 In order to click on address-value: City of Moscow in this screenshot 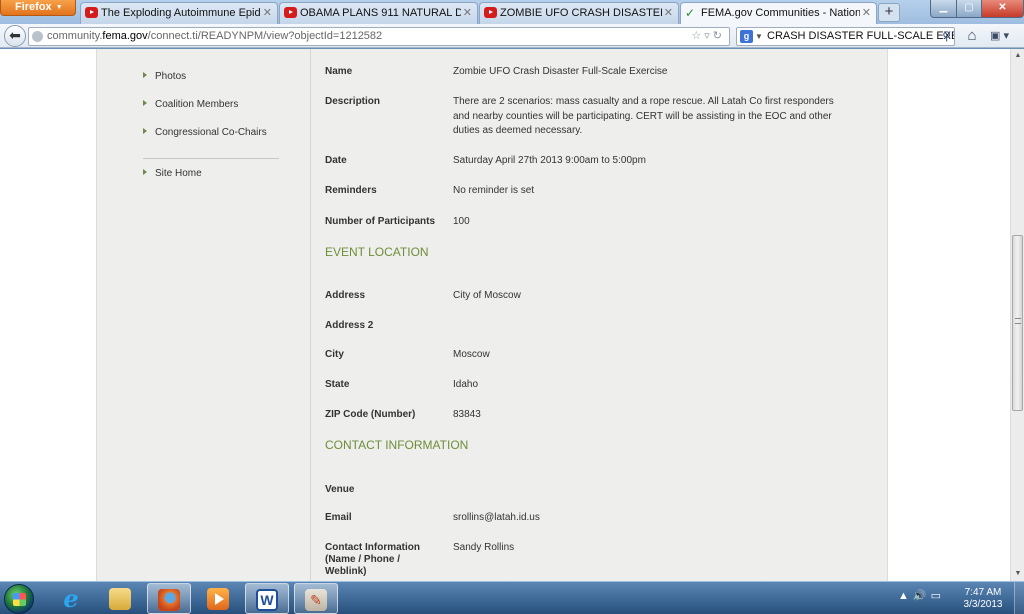, I will do `click(487, 295)`.